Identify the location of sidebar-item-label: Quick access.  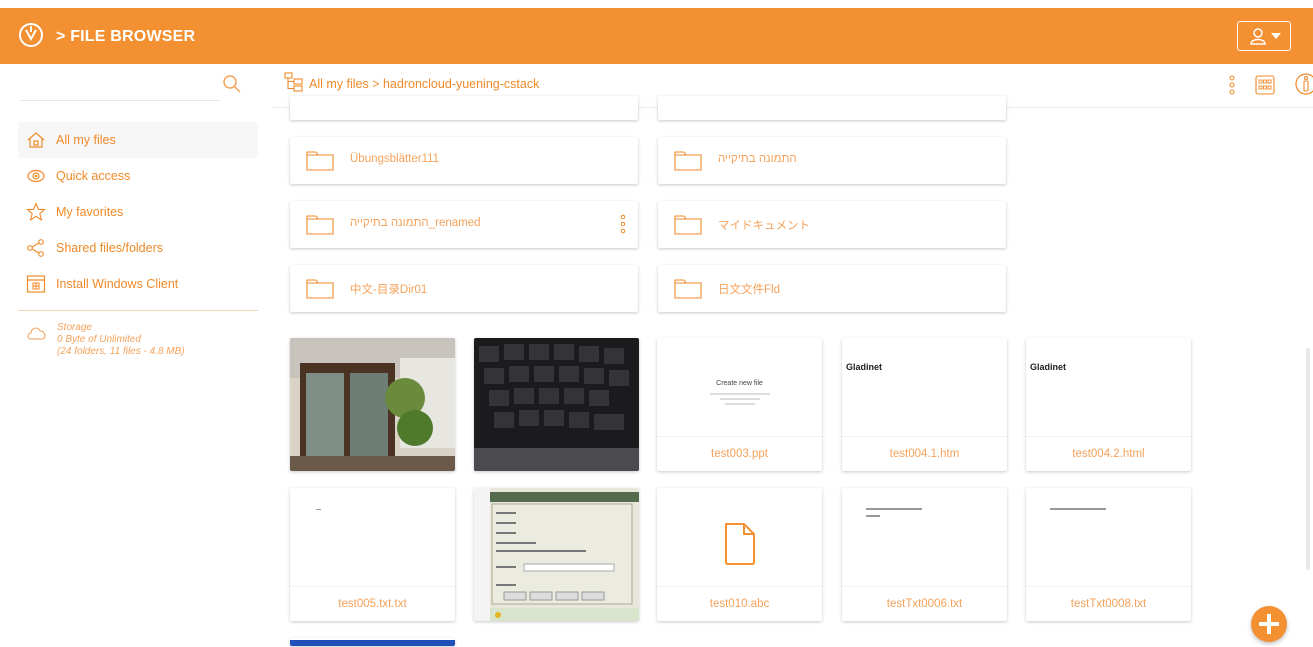
(93, 176).